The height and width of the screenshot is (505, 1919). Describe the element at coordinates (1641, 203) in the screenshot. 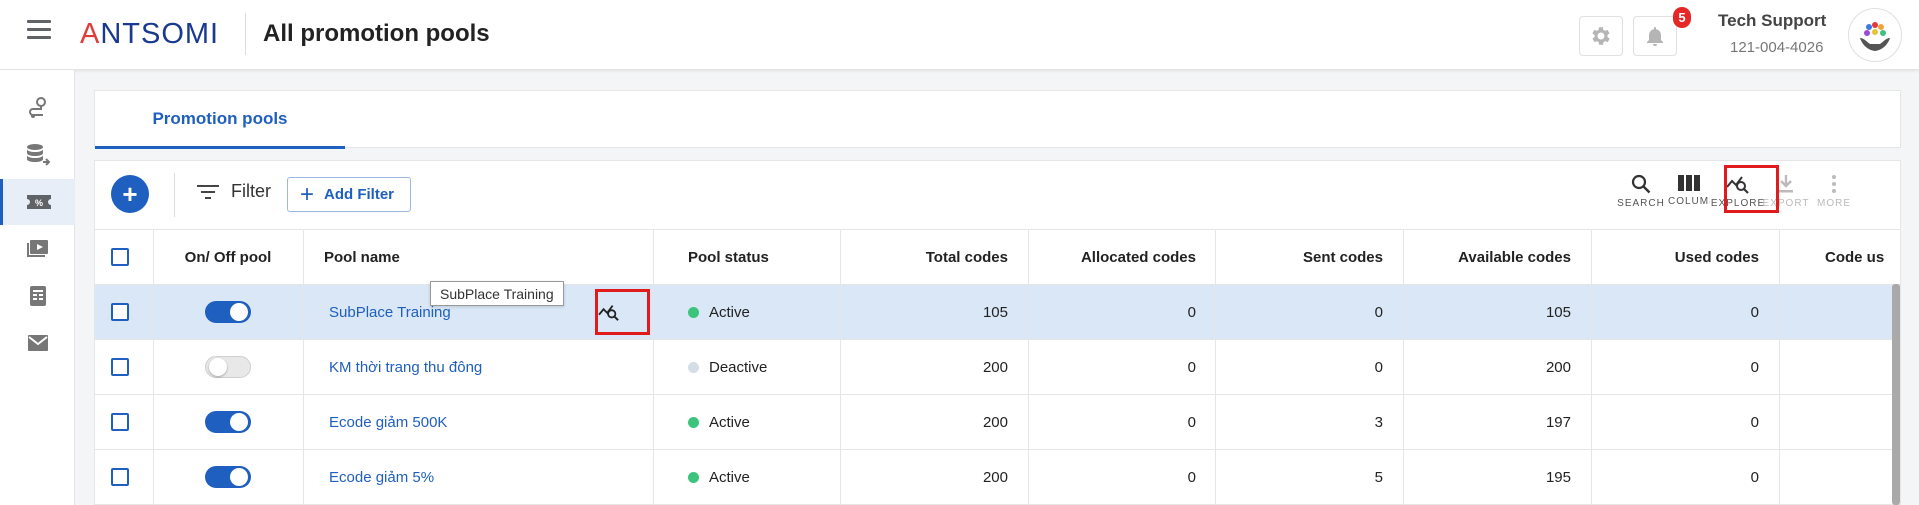

I see `search-tool-label: SEARCH` at that location.